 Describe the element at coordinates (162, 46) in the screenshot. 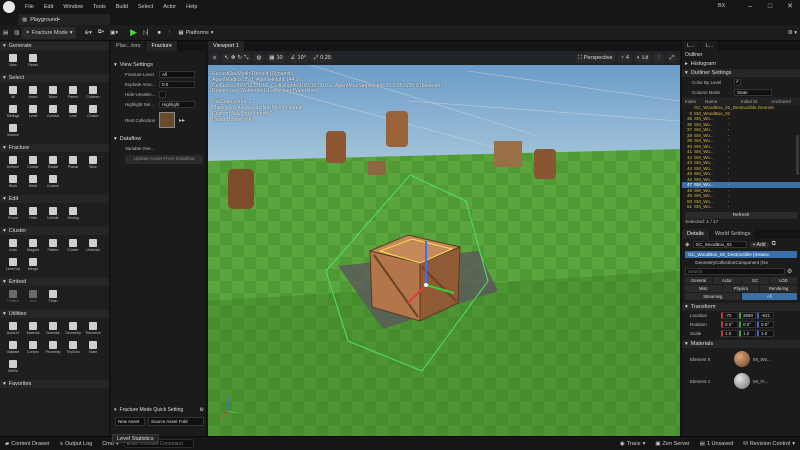

I see `tab-fracture: Fracture` at that location.